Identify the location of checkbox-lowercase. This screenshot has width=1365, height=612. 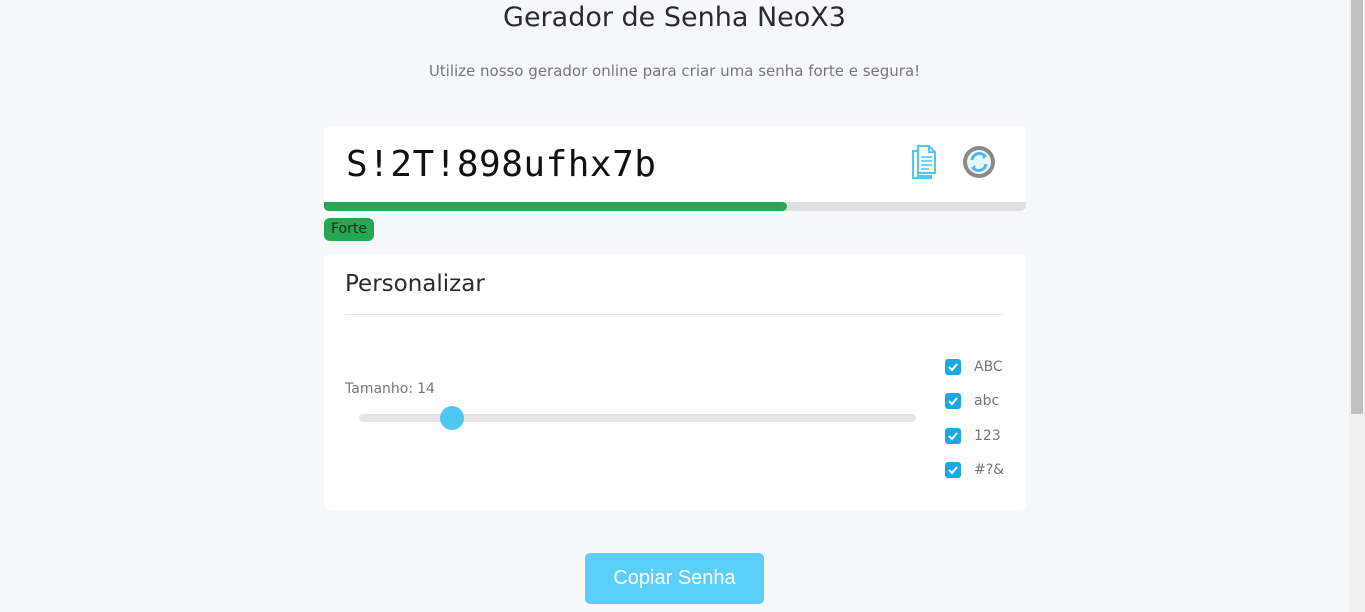
(953, 401).